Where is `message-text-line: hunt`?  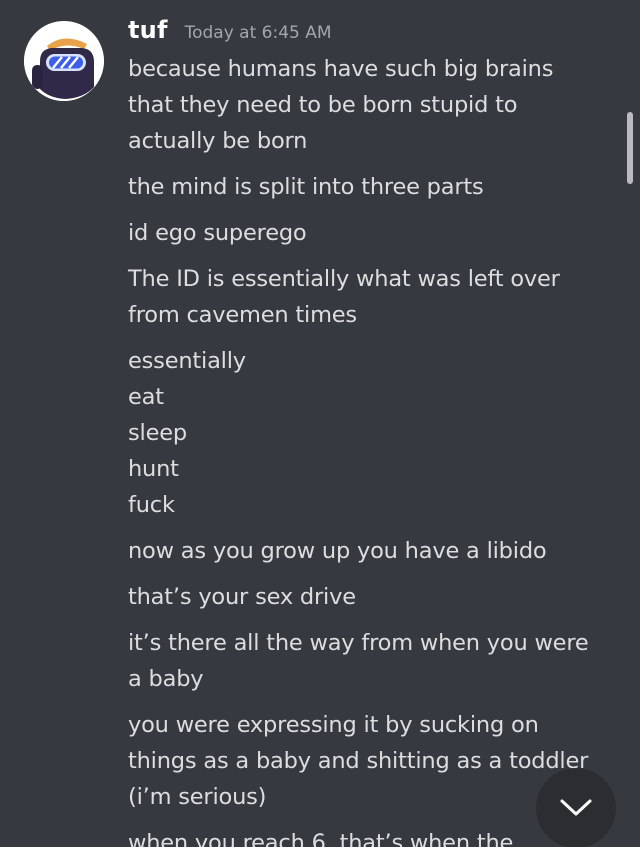 message-text-line: hunt is located at coordinates (153, 469).